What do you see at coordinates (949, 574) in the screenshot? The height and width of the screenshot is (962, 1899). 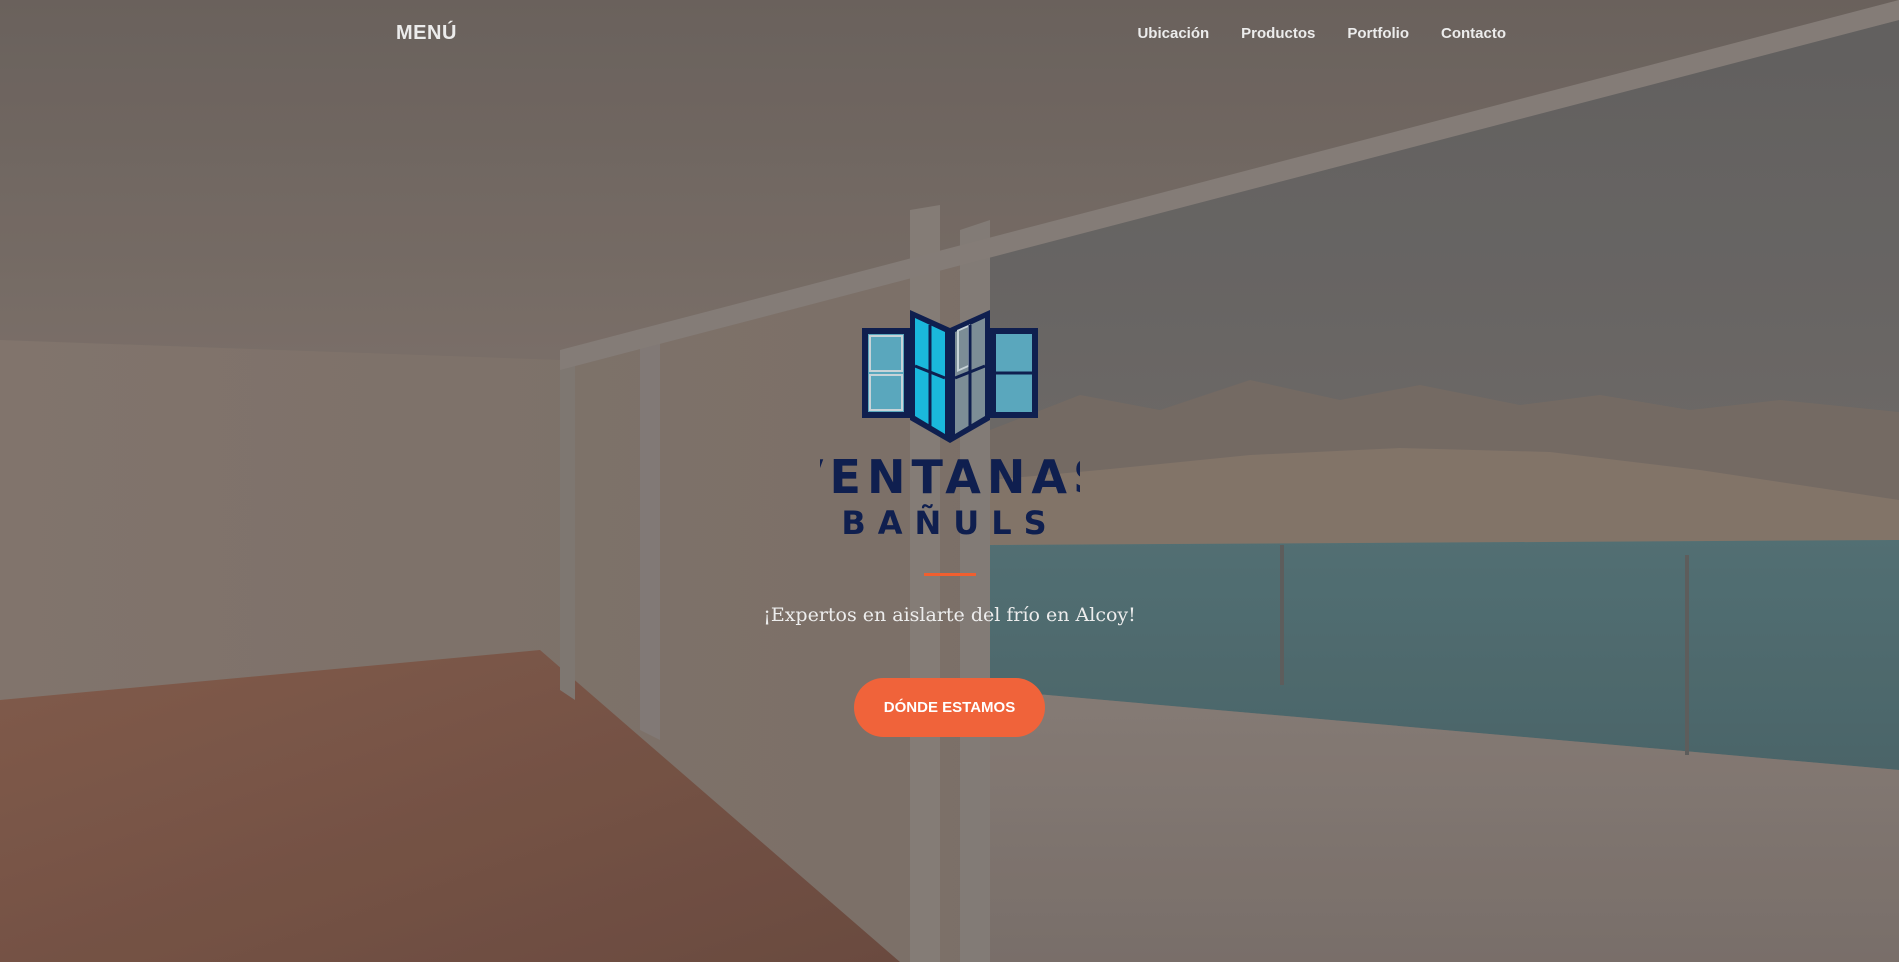 I see `accent-divider` at bounding box center [949, 574].